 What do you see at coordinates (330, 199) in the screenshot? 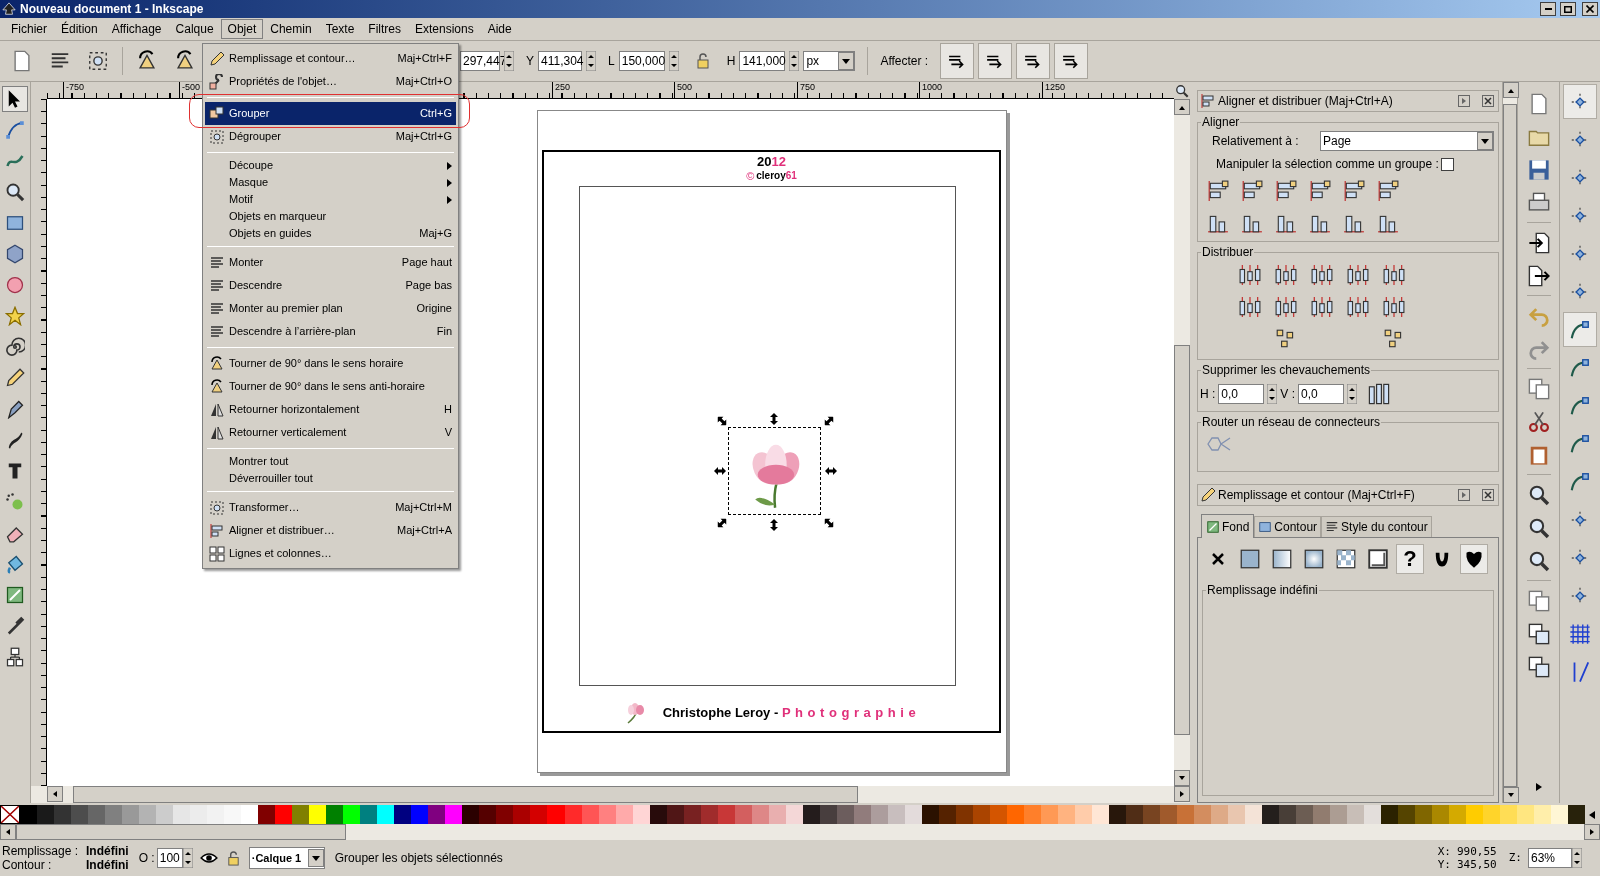
I see `menu-item: Motif` at bounding box center [330, 199].